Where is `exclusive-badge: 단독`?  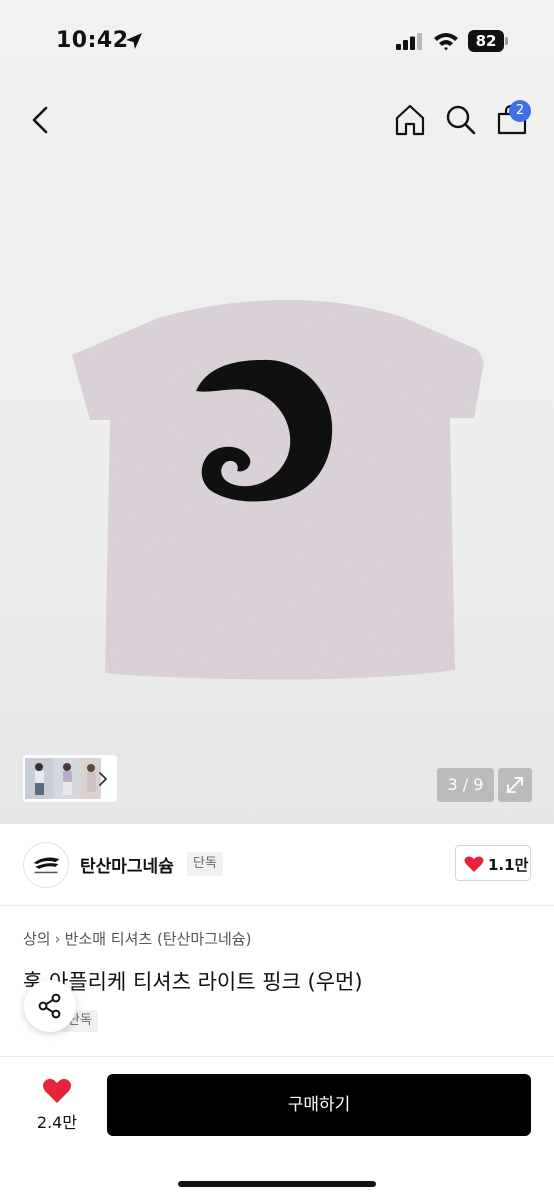
exclusive-badge: 단독 is located at coordinates (205, 864).